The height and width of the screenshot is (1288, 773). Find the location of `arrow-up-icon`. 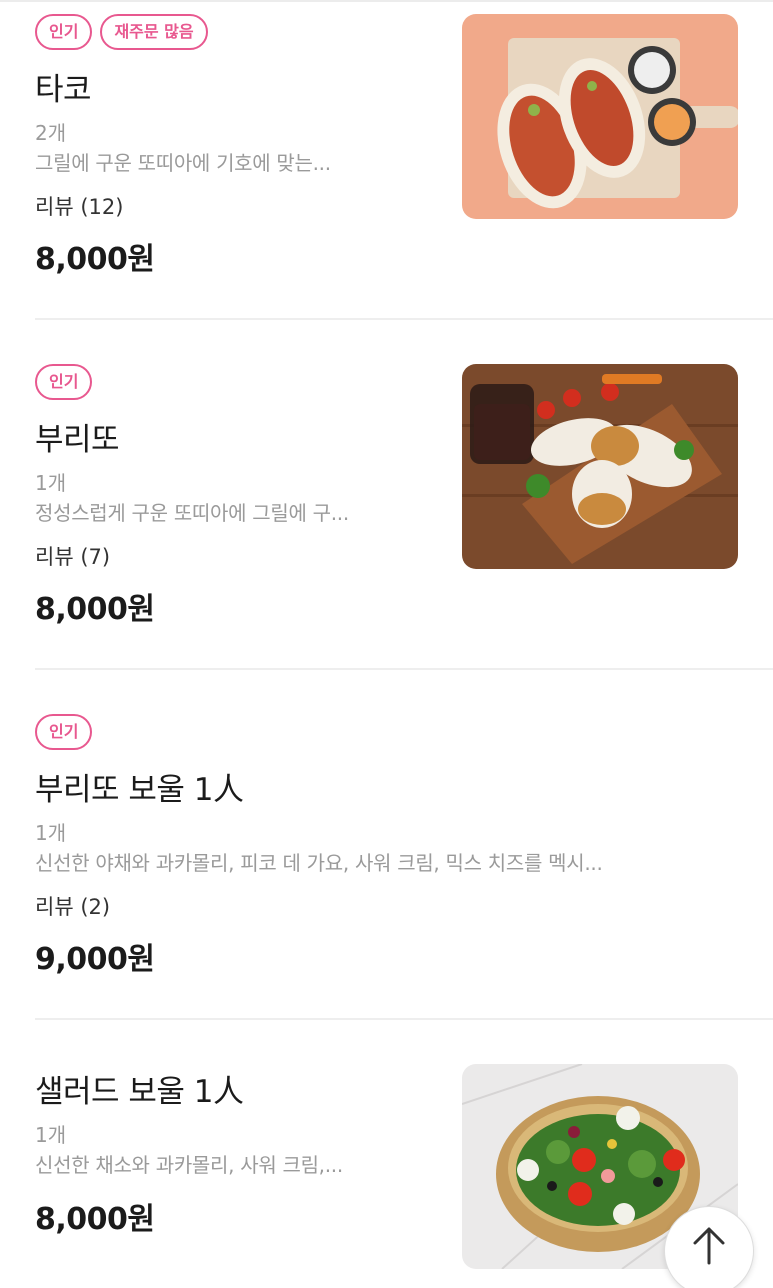

arrow-up-icon is located at coordinates (709, 1247).